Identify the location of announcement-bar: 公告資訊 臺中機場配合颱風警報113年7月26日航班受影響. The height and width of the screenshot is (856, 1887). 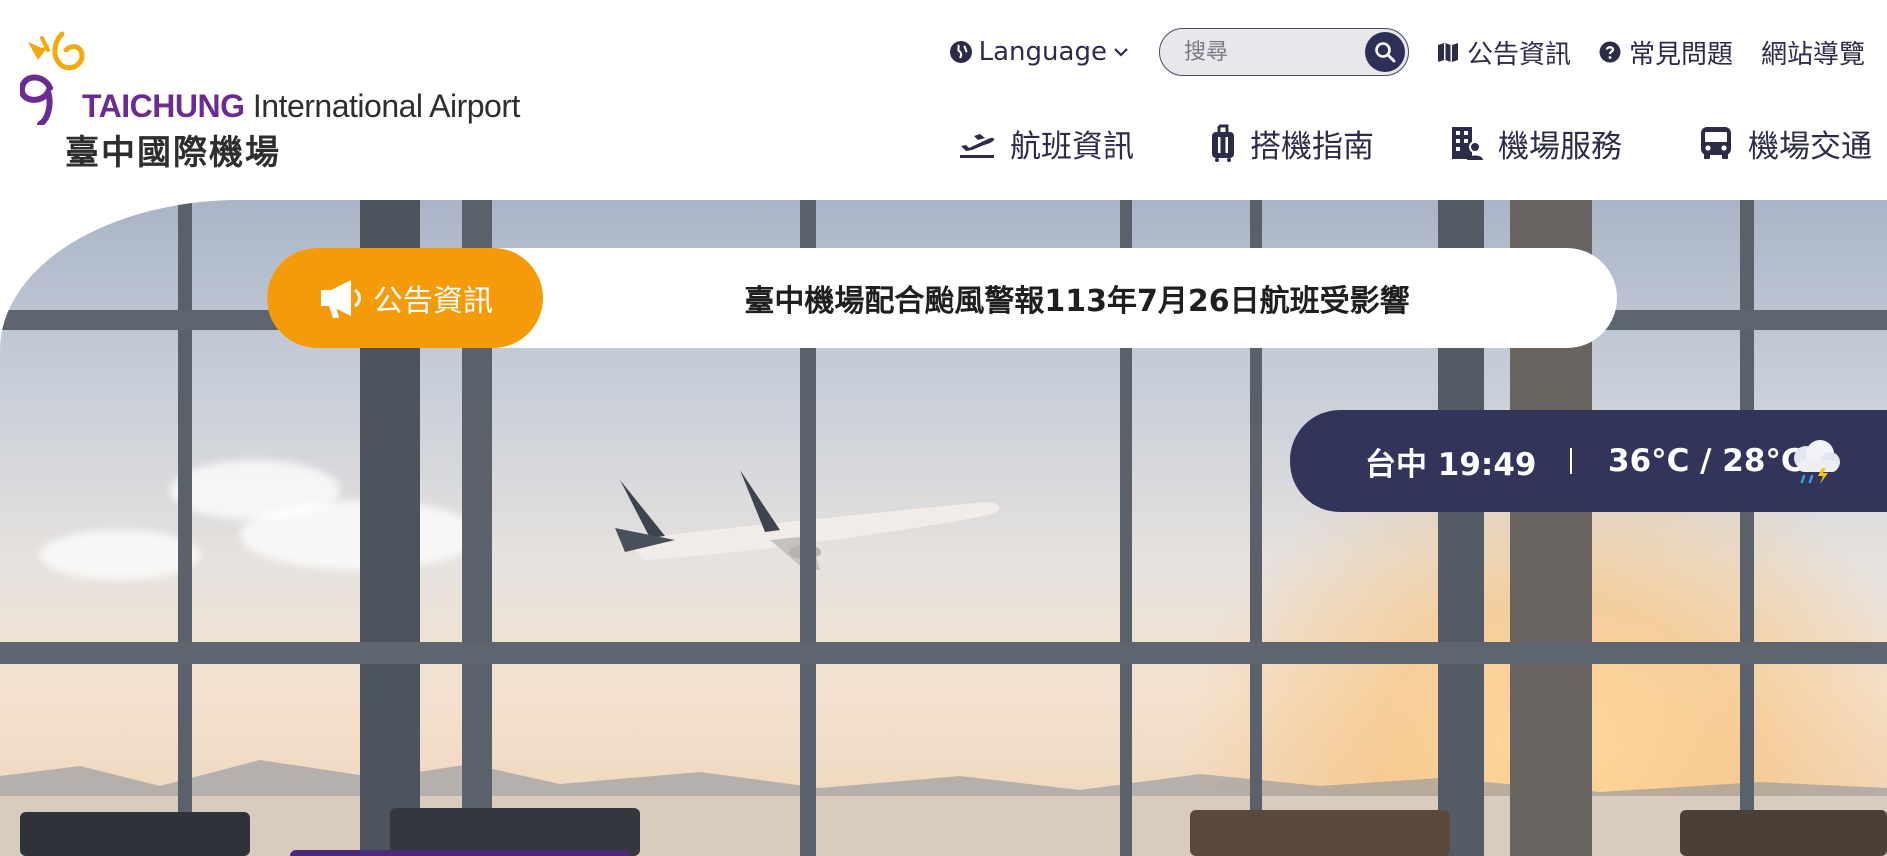
(942, 298).